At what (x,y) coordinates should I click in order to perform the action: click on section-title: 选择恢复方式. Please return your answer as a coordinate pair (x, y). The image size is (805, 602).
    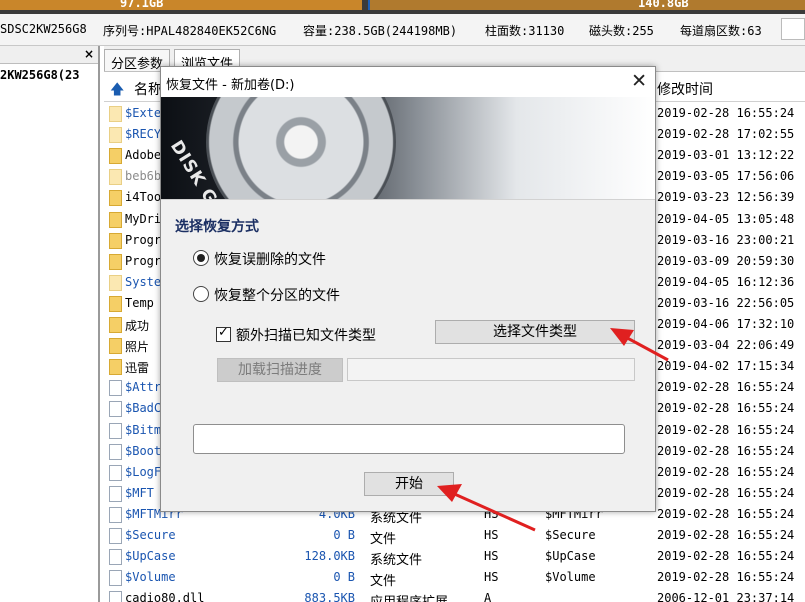
    Looking at the image, I should click on (217, 227).